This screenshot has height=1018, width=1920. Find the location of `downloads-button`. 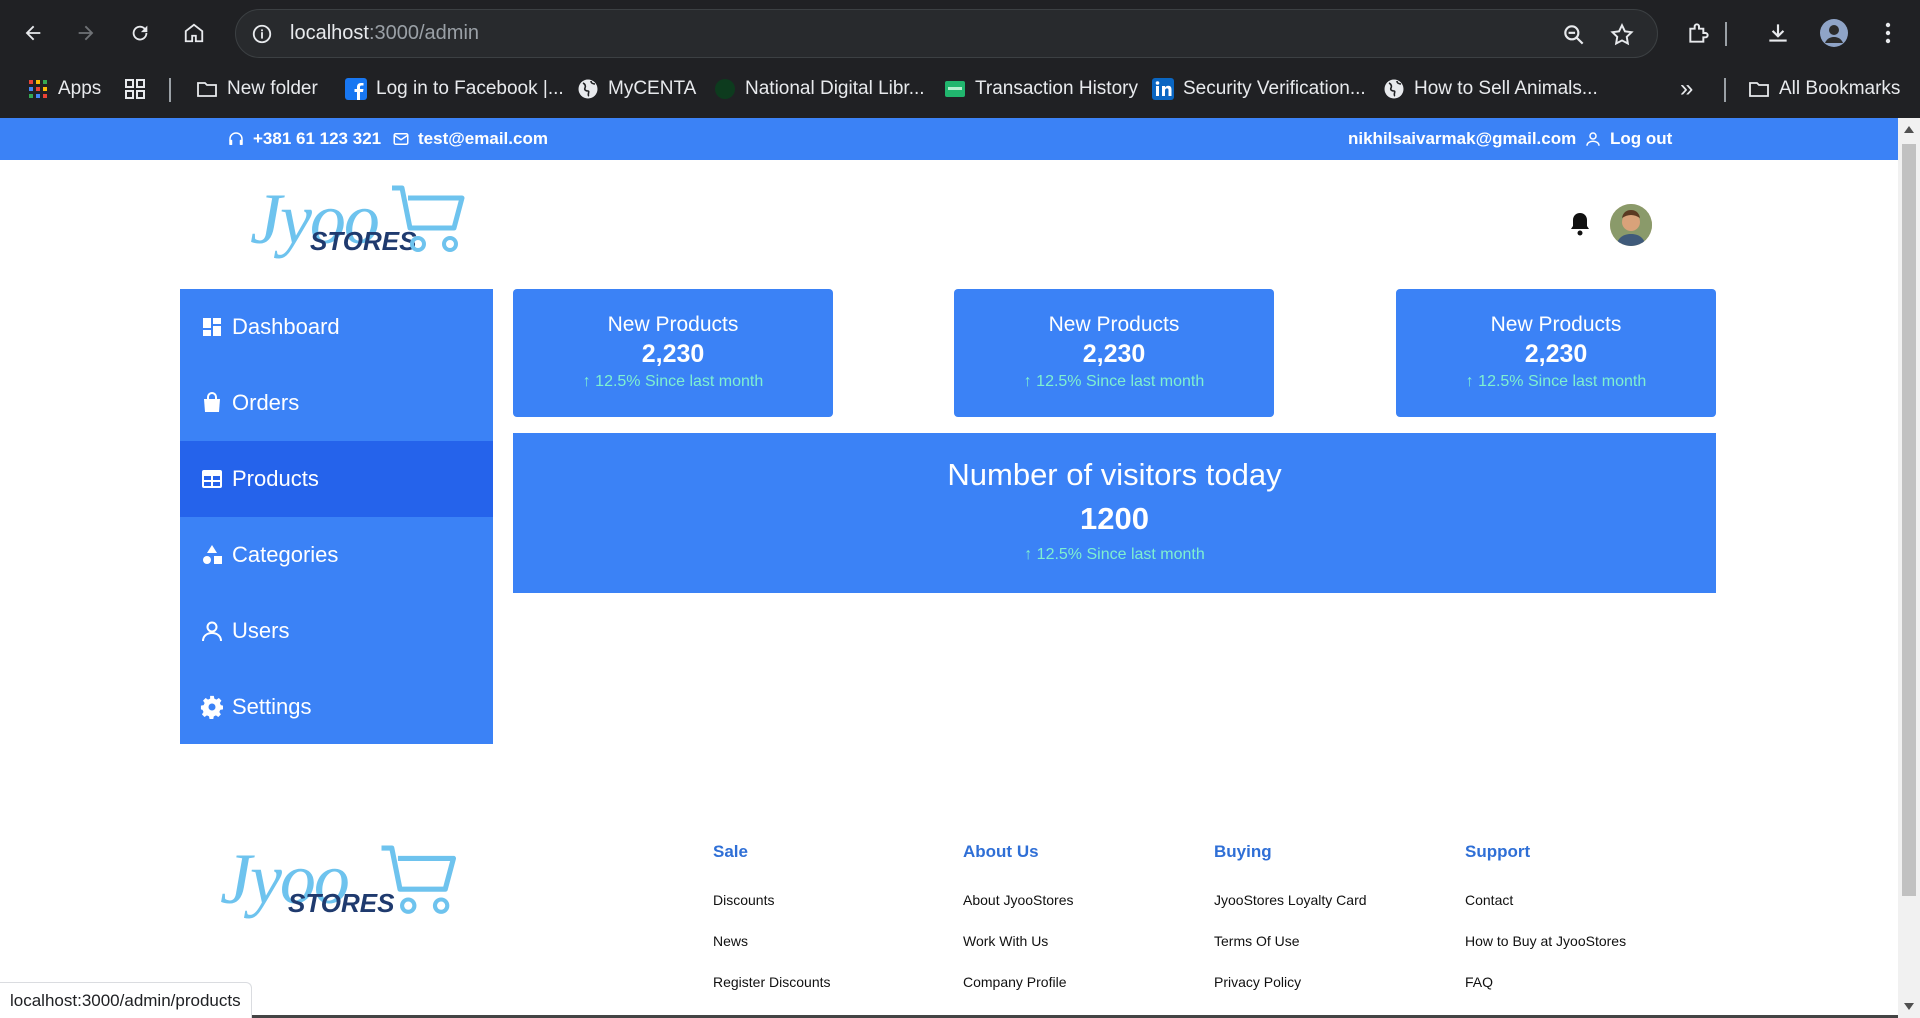

downloads-button is located at coordinates (1778, 33).